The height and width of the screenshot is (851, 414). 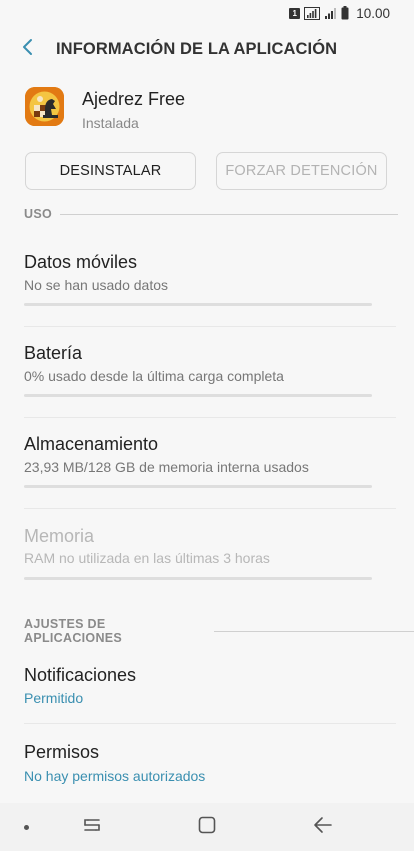 What do you see at coordinates (147, 558) in the screenshot?
I see `memory-subtitle: RAM no utilizada en las últimas 3 horas` at bounding box center [147, 558].